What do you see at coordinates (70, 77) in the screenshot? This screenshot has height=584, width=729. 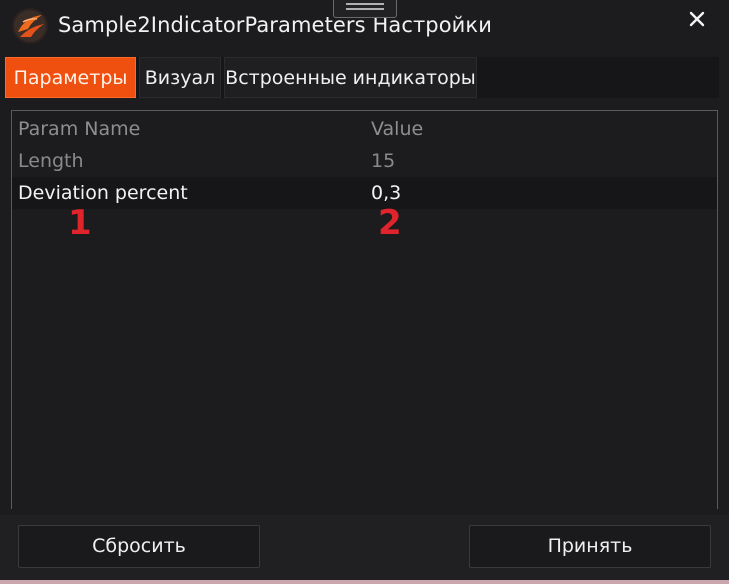 I see `tab-parameters: Параметры` at bounding box center [70, 77].